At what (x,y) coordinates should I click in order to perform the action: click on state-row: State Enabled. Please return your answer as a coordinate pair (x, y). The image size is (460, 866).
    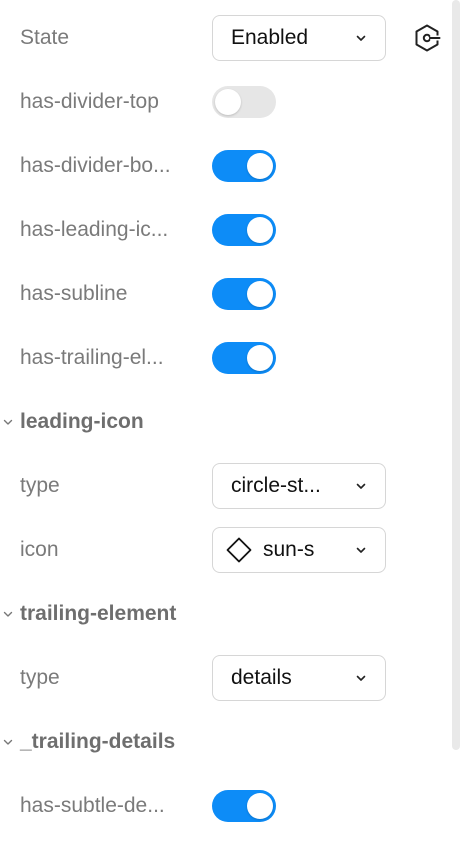
    Looking at the image, I should click on (225, 38).